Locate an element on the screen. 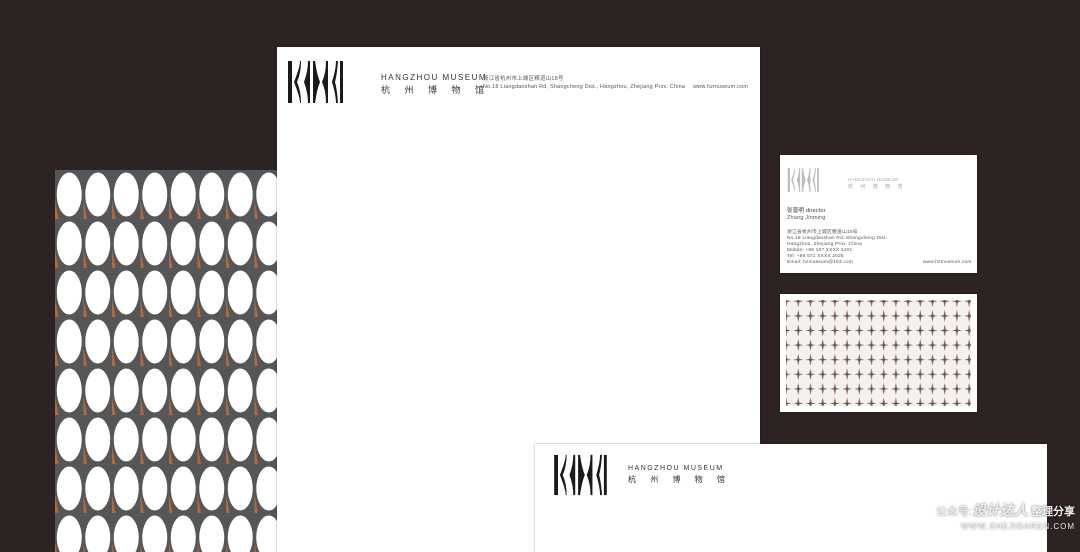 This screenshot has height=552, width=1080. watermark-line2: WWW.SHEJIDAREN.COM is located at coordinates (1018, 526).